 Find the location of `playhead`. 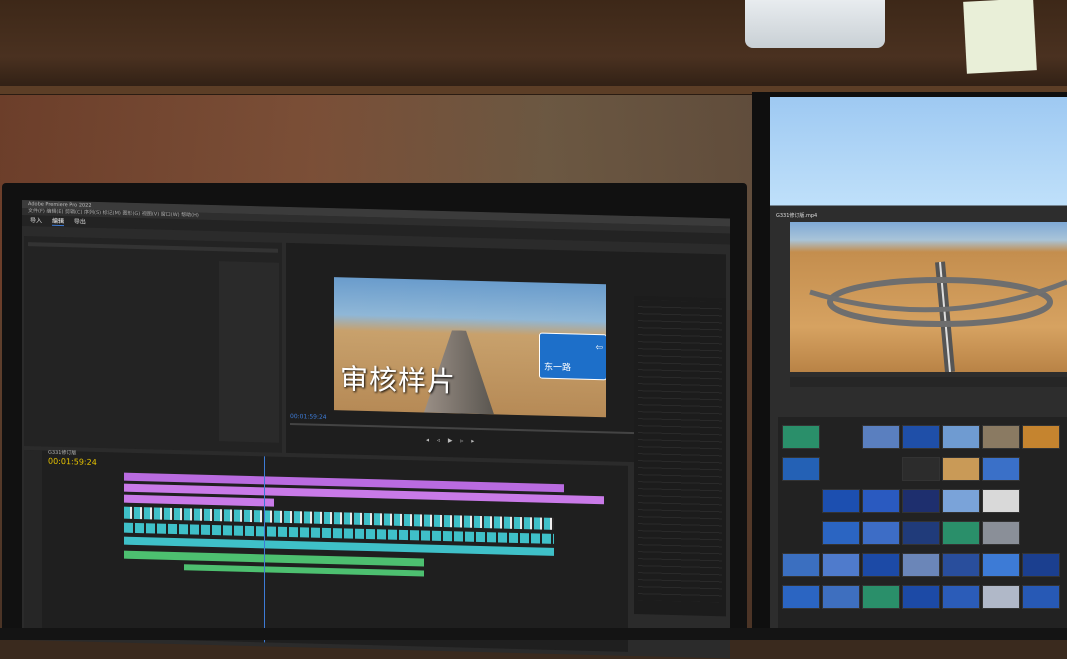

playhead is located at coordinates (264, 549).